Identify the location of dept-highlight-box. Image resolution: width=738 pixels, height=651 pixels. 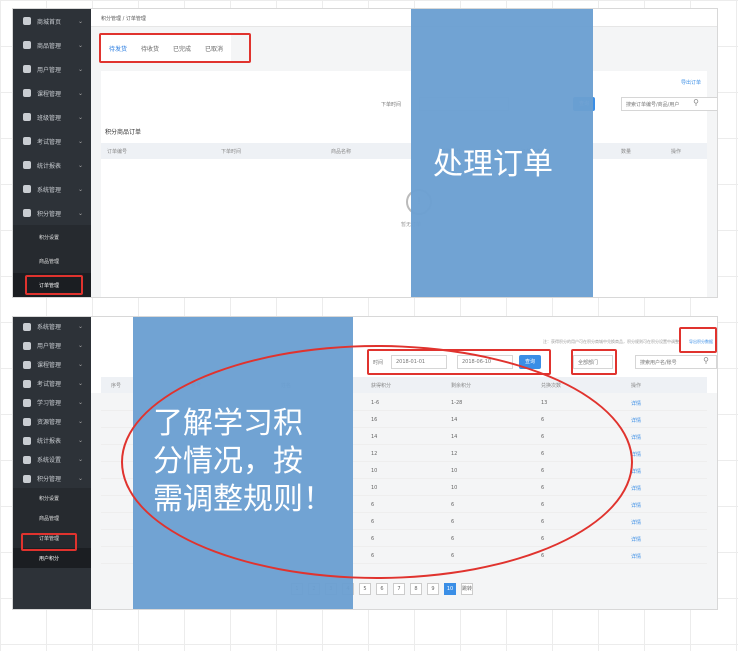
(594, 362).